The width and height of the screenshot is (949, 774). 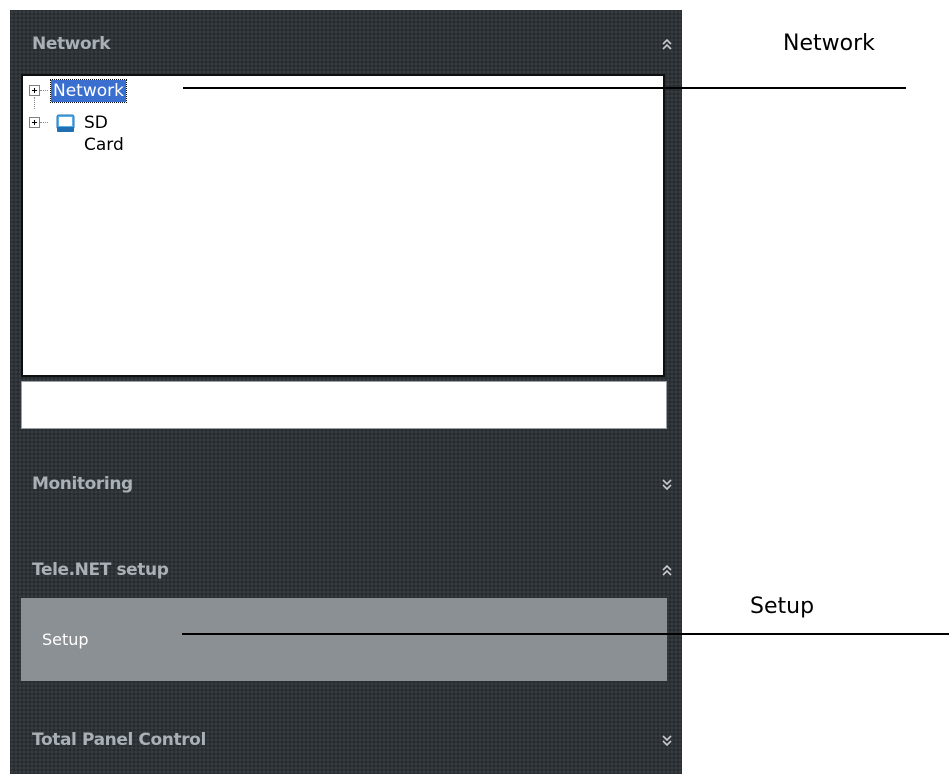 I want to click on tree-node-label: Network, so click(x=88, y=91).